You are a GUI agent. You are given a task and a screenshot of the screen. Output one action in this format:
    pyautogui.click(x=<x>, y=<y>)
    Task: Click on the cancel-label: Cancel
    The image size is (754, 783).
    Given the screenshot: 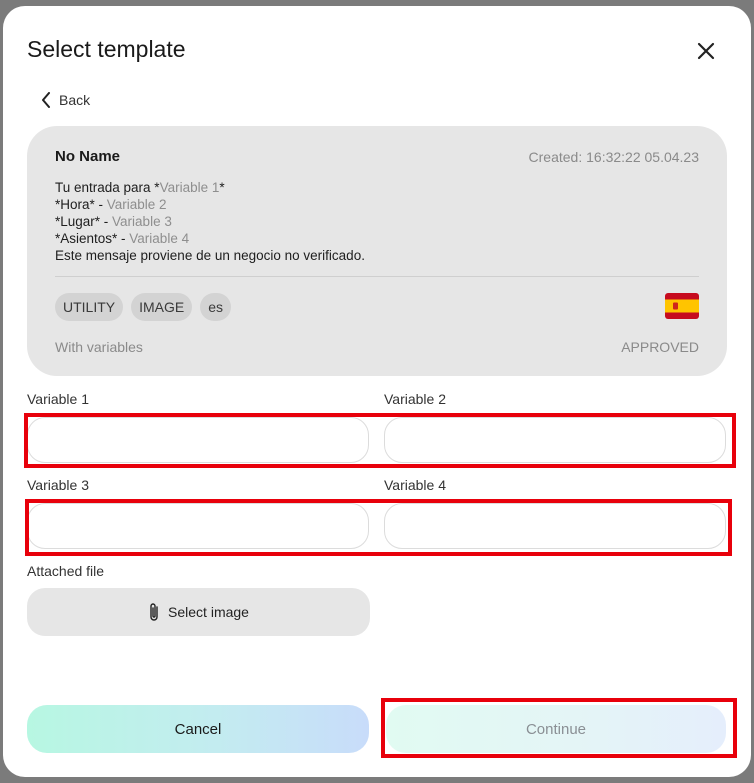 What is the action you would take?
    pyautogui.click(x=198, y=729)
    